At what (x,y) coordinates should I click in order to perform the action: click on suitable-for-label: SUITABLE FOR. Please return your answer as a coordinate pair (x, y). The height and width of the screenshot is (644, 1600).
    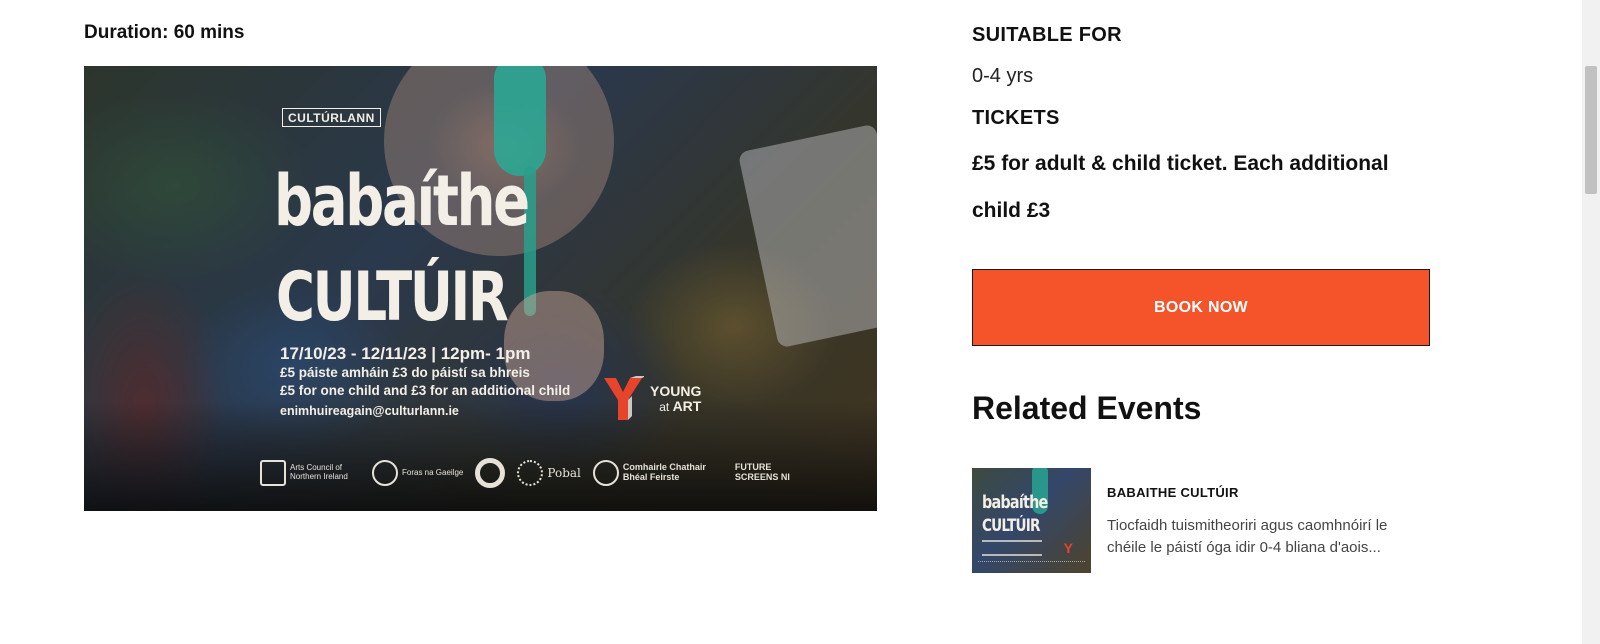
    Looking at the image, I should click on (1047, 35).